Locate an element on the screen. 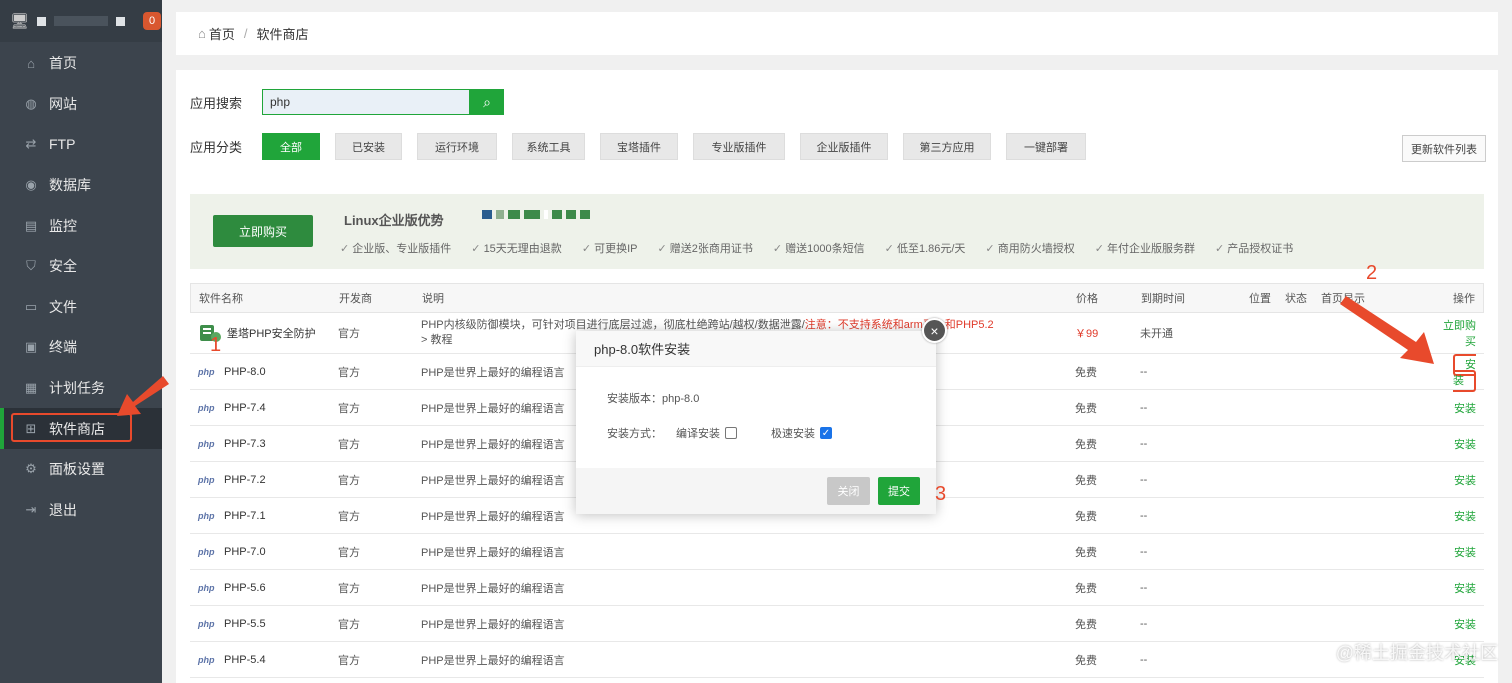  sidebar-item: ⛉ 安全 is located at coordinates (81, 266).